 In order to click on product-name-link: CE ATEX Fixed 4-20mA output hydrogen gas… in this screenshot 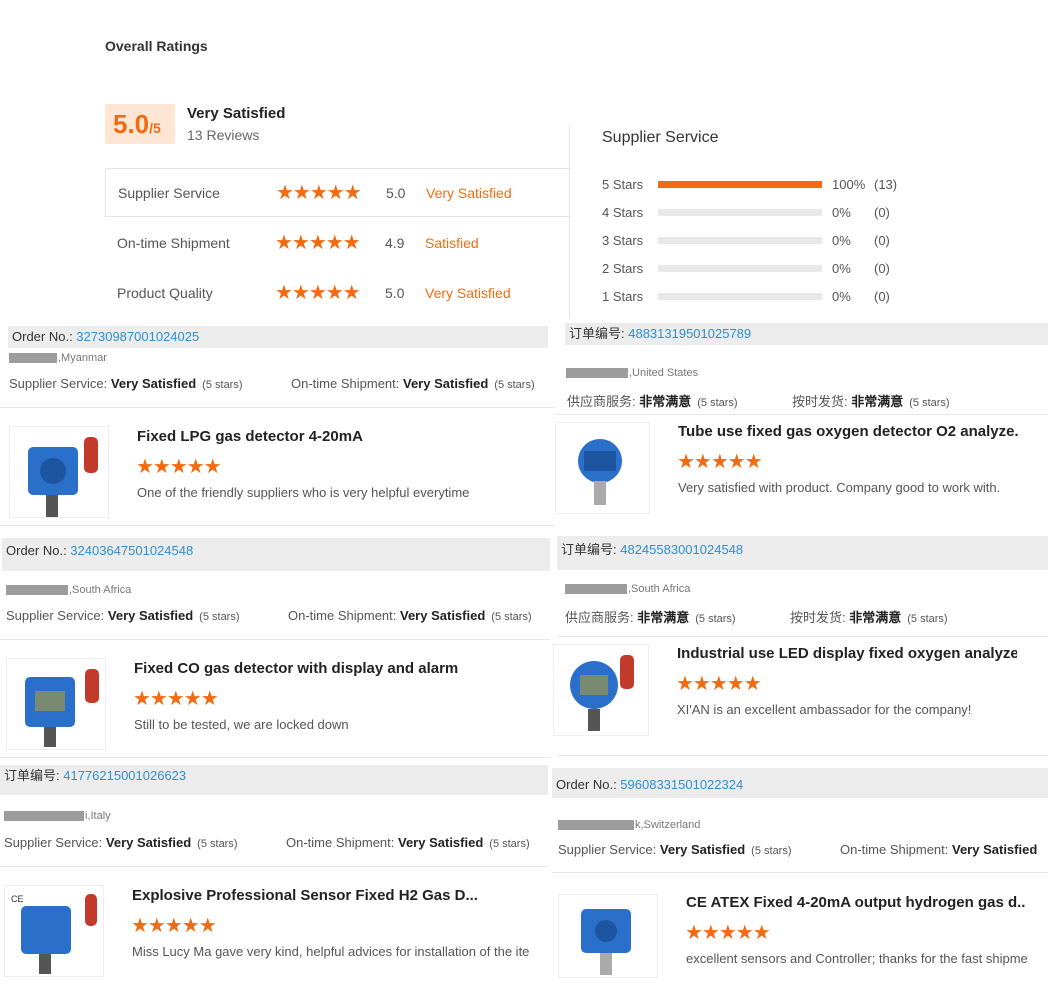, I will do `click(856, 902)`.